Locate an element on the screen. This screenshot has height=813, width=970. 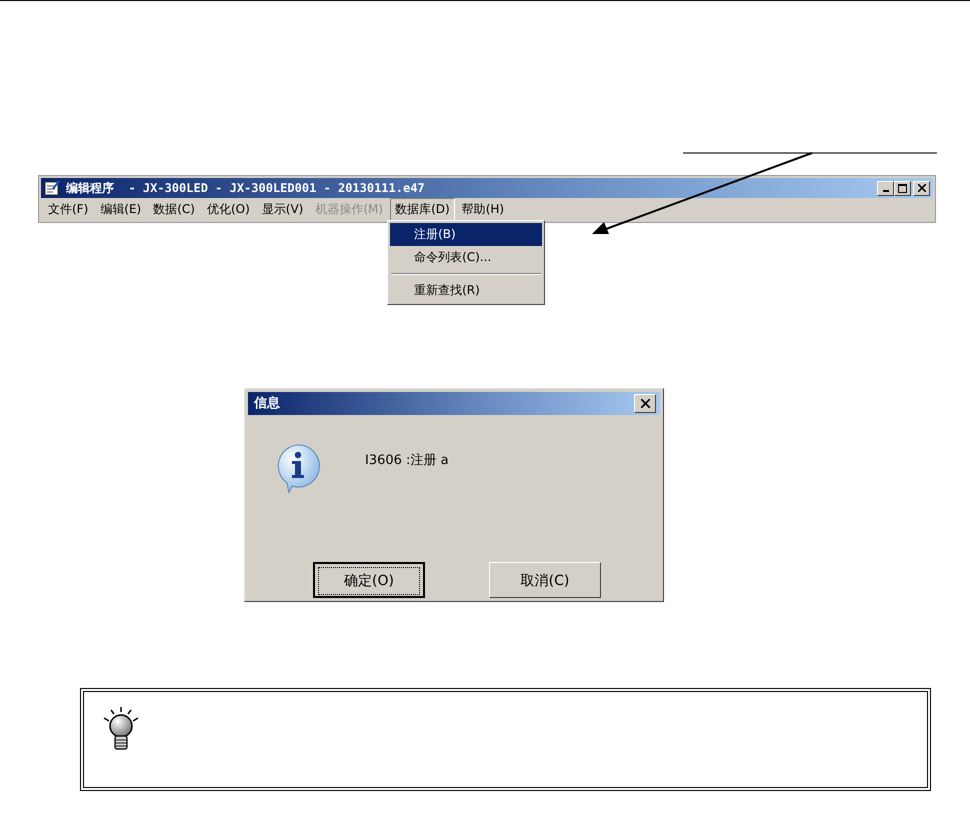
notepad-icon is located at coordinates (52, 188).